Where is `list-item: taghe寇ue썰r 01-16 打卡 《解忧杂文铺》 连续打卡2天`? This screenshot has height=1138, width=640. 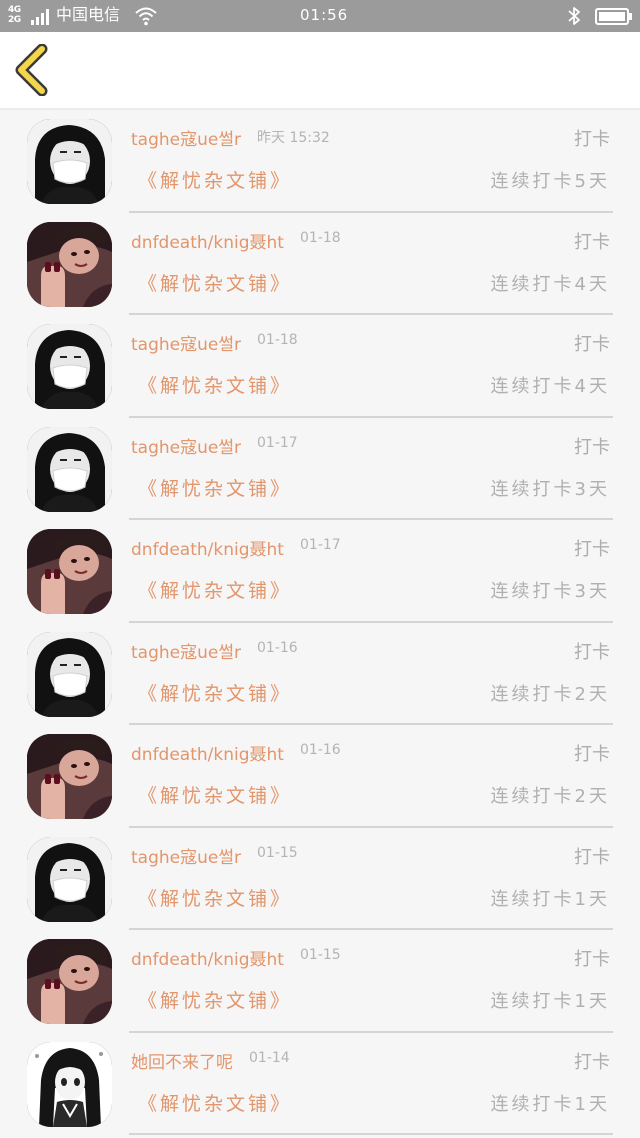
list-item: taghe寇ue썰r 01-16 打卡 《解忧杂文铺》 连续打卡2天 is located at coordinates (320, 674).